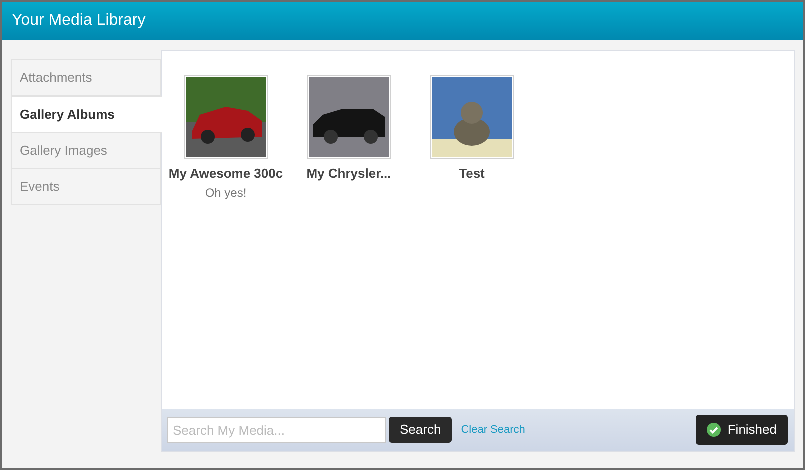  Describe the element at coordinates (742, 430) in the screenshot. I see `finished-button: Finished` at that location.